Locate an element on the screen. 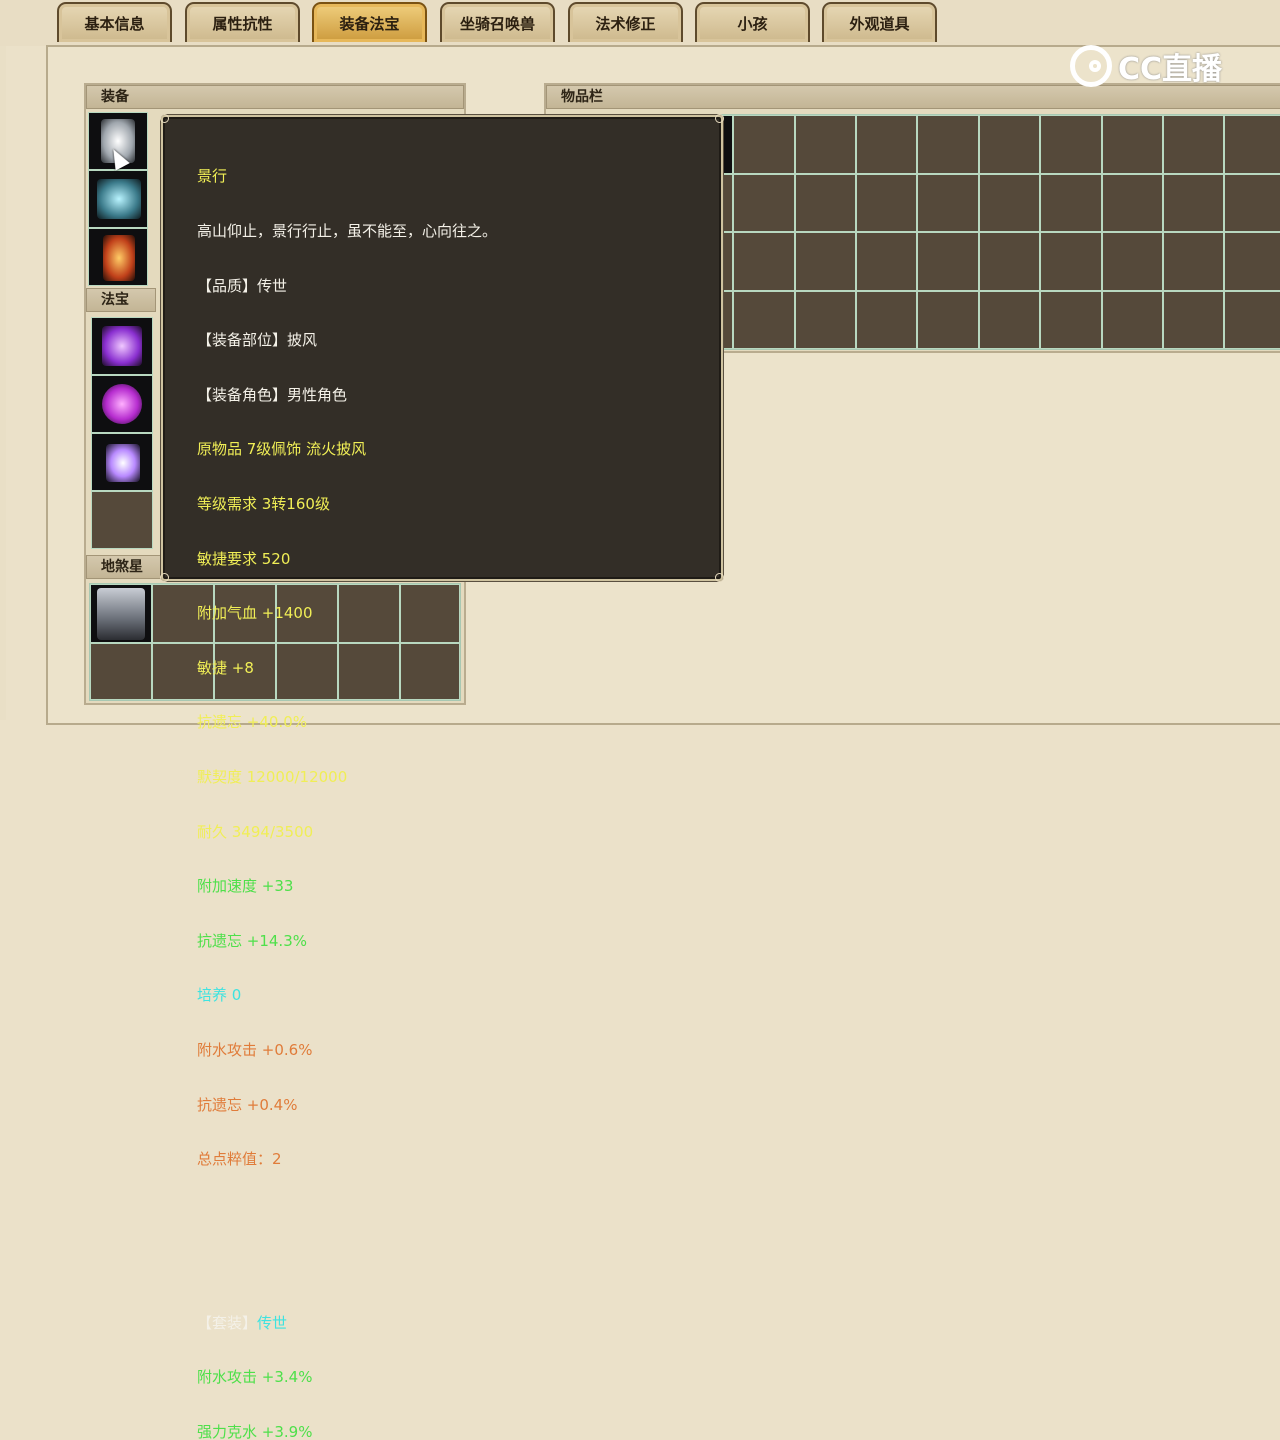 The image size is (1280, 1440). character-portrait-icon is located at coordinates (121, 614).